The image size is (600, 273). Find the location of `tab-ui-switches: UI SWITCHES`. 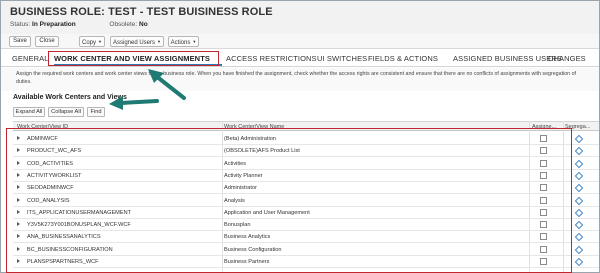

tab-ui-switches: UI SWITCHES is located at coordinates (342, 58).